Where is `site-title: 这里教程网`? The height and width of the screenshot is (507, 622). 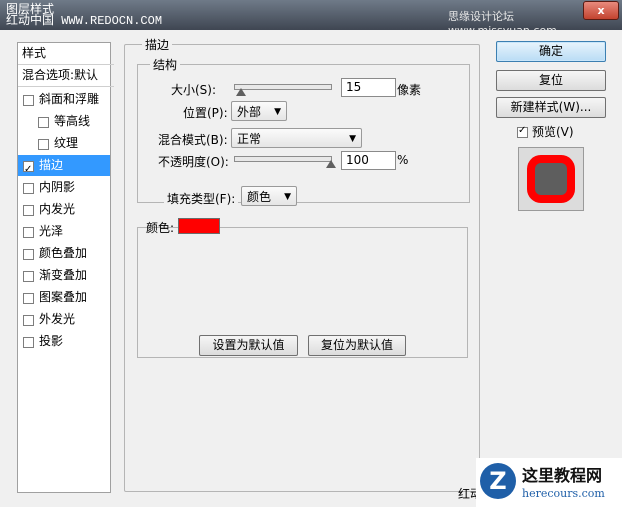
site-title: 这里教程网 is located at coordinates (562, 475).